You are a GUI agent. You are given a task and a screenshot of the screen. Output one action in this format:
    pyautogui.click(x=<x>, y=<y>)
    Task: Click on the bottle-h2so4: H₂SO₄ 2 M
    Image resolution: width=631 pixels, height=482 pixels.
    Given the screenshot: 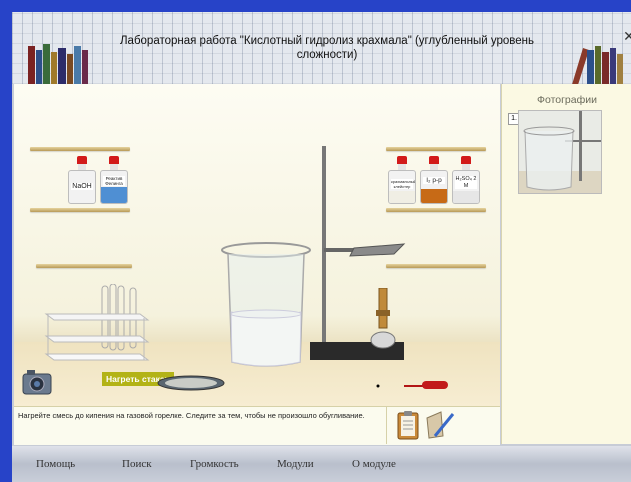 What is the action you would take?
    pyautogui.click(x=466, y=180)
    